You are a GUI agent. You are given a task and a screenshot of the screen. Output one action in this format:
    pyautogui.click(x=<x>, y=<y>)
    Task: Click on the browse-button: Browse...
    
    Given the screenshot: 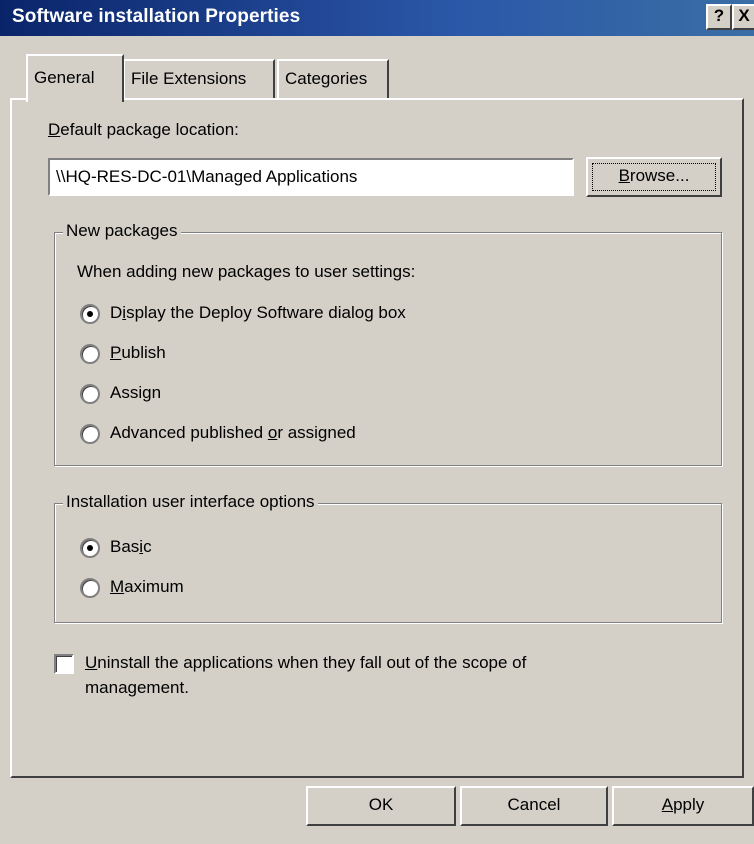 What is the action you would take?
    pyautogui.click(x=654, y=177)
    